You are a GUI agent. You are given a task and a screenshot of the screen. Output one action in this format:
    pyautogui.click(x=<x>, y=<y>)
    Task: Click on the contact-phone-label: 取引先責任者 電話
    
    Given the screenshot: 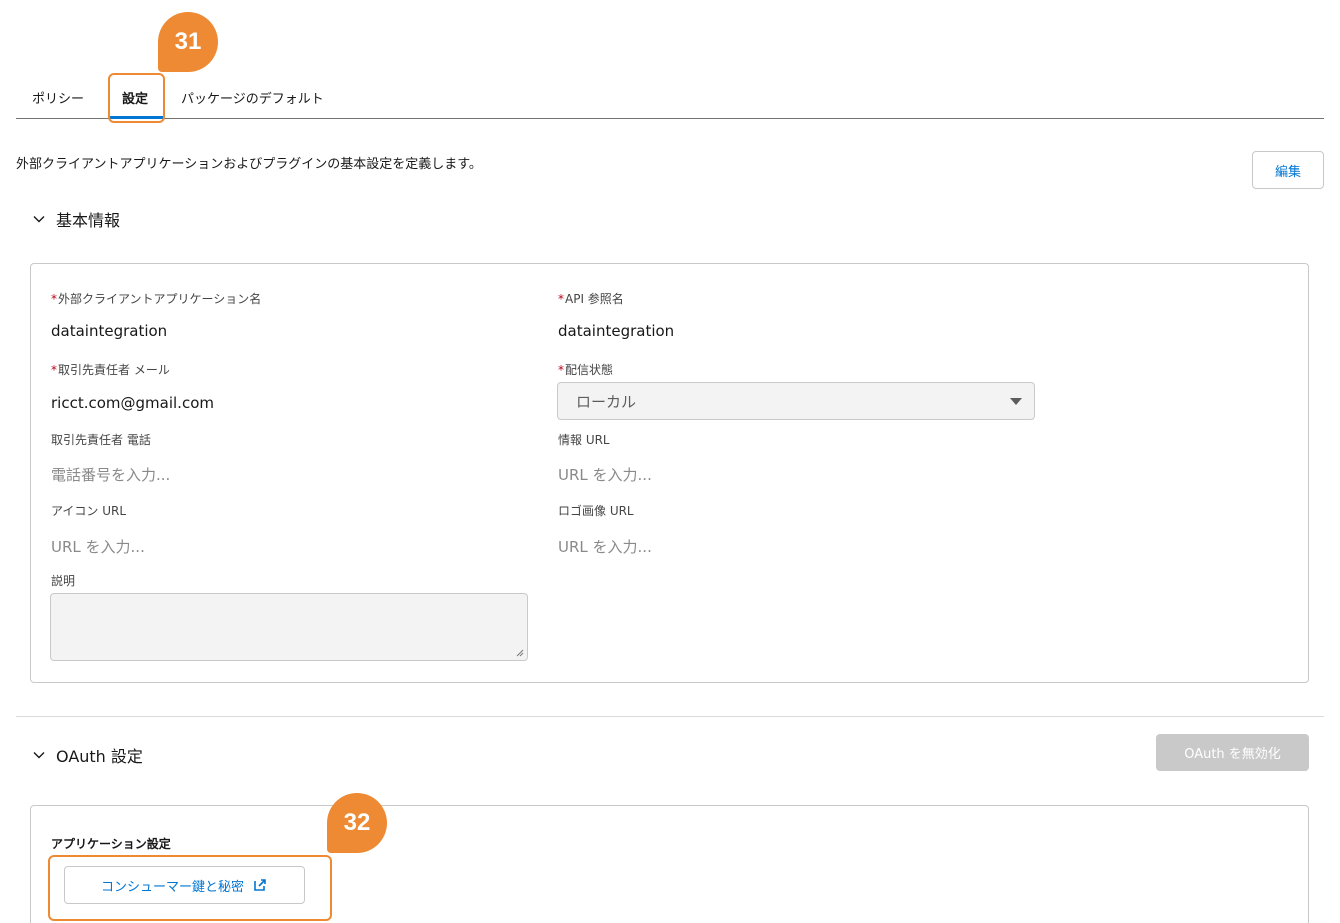 What is the action you would take?
    pyautogui.click(x=101, y=440)
    